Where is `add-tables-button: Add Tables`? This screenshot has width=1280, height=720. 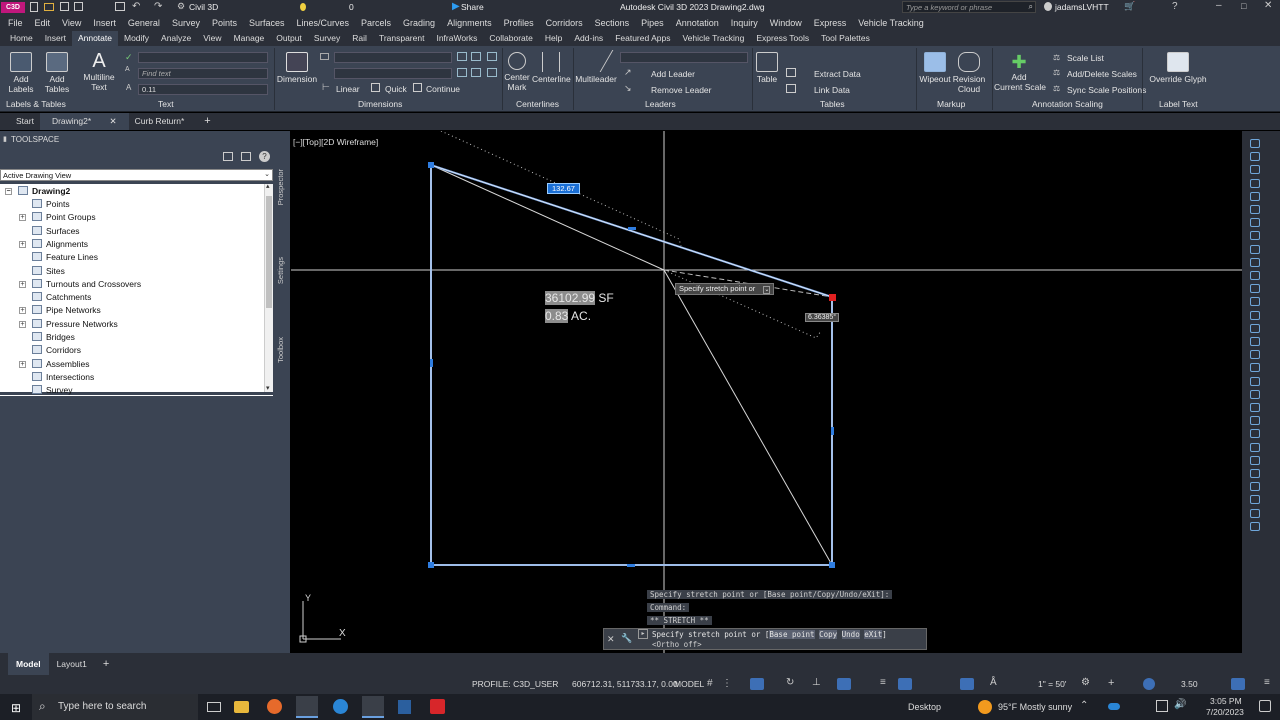
add-tables-button: Add Tables is located at coordinates (57, 73).